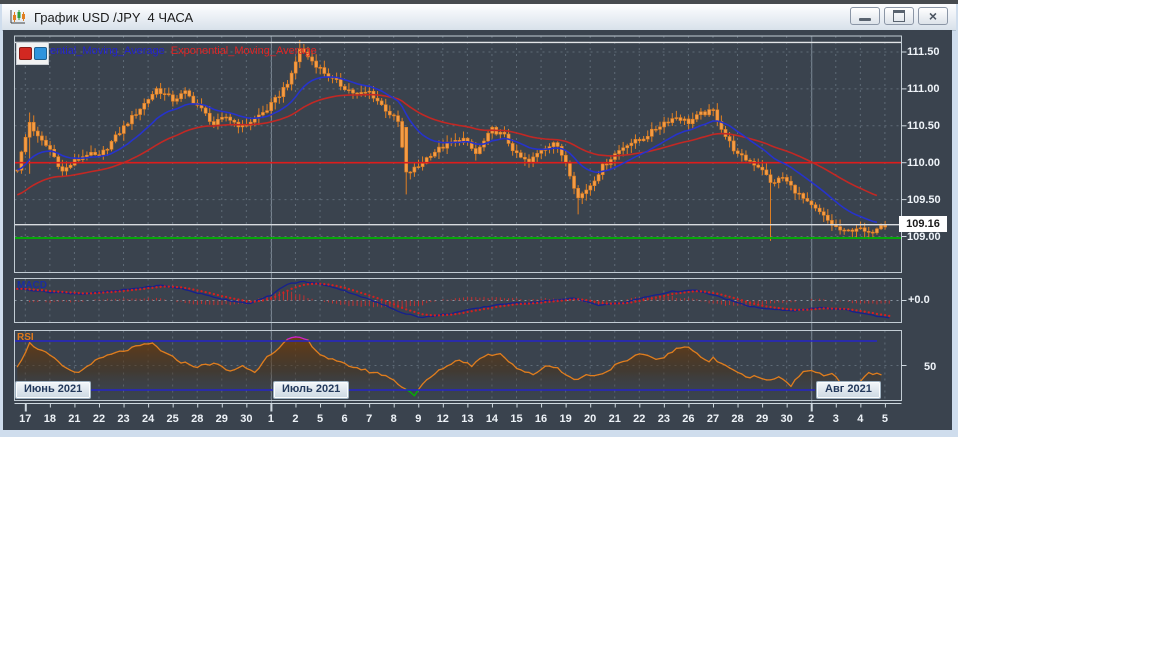  Describe the element at coordinates (919, 300) in the screenshot. I see `macd-zero-label: +0.0` at that location.